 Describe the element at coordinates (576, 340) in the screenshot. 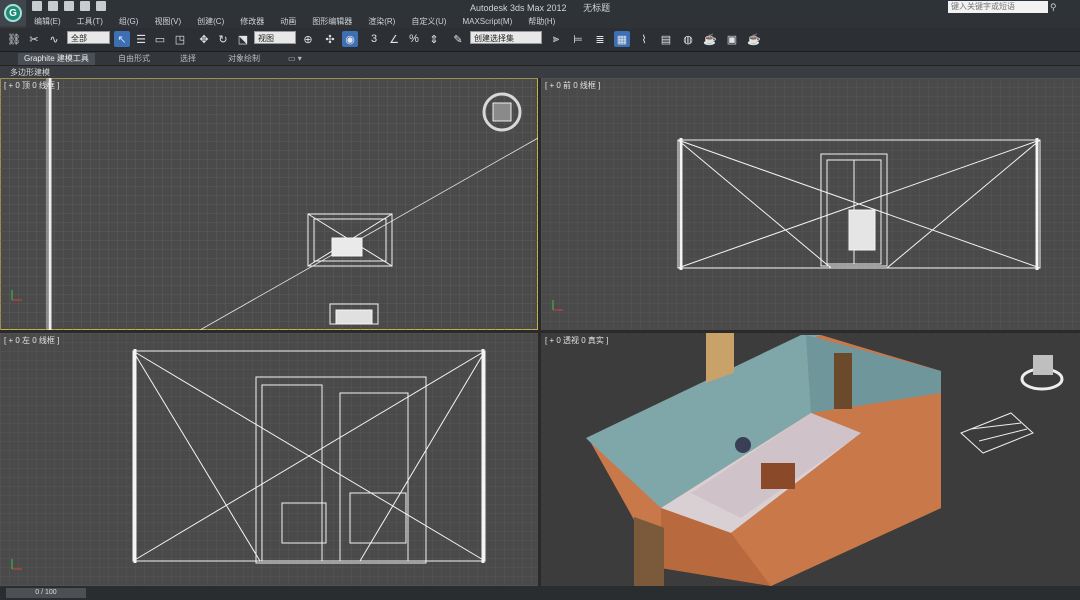

I see `viewport-perspective-label: [ + 0 透视 0 真实 ]` at that location.